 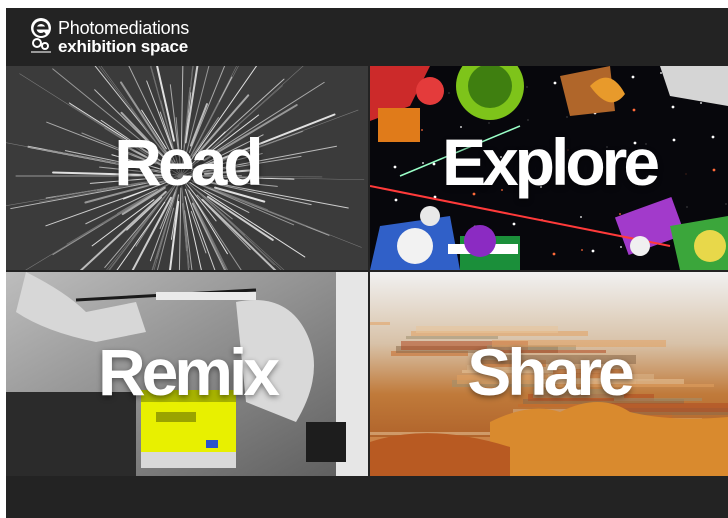 I want to click on brand-subtitle: exhibition space, so click(x=123, y=46).